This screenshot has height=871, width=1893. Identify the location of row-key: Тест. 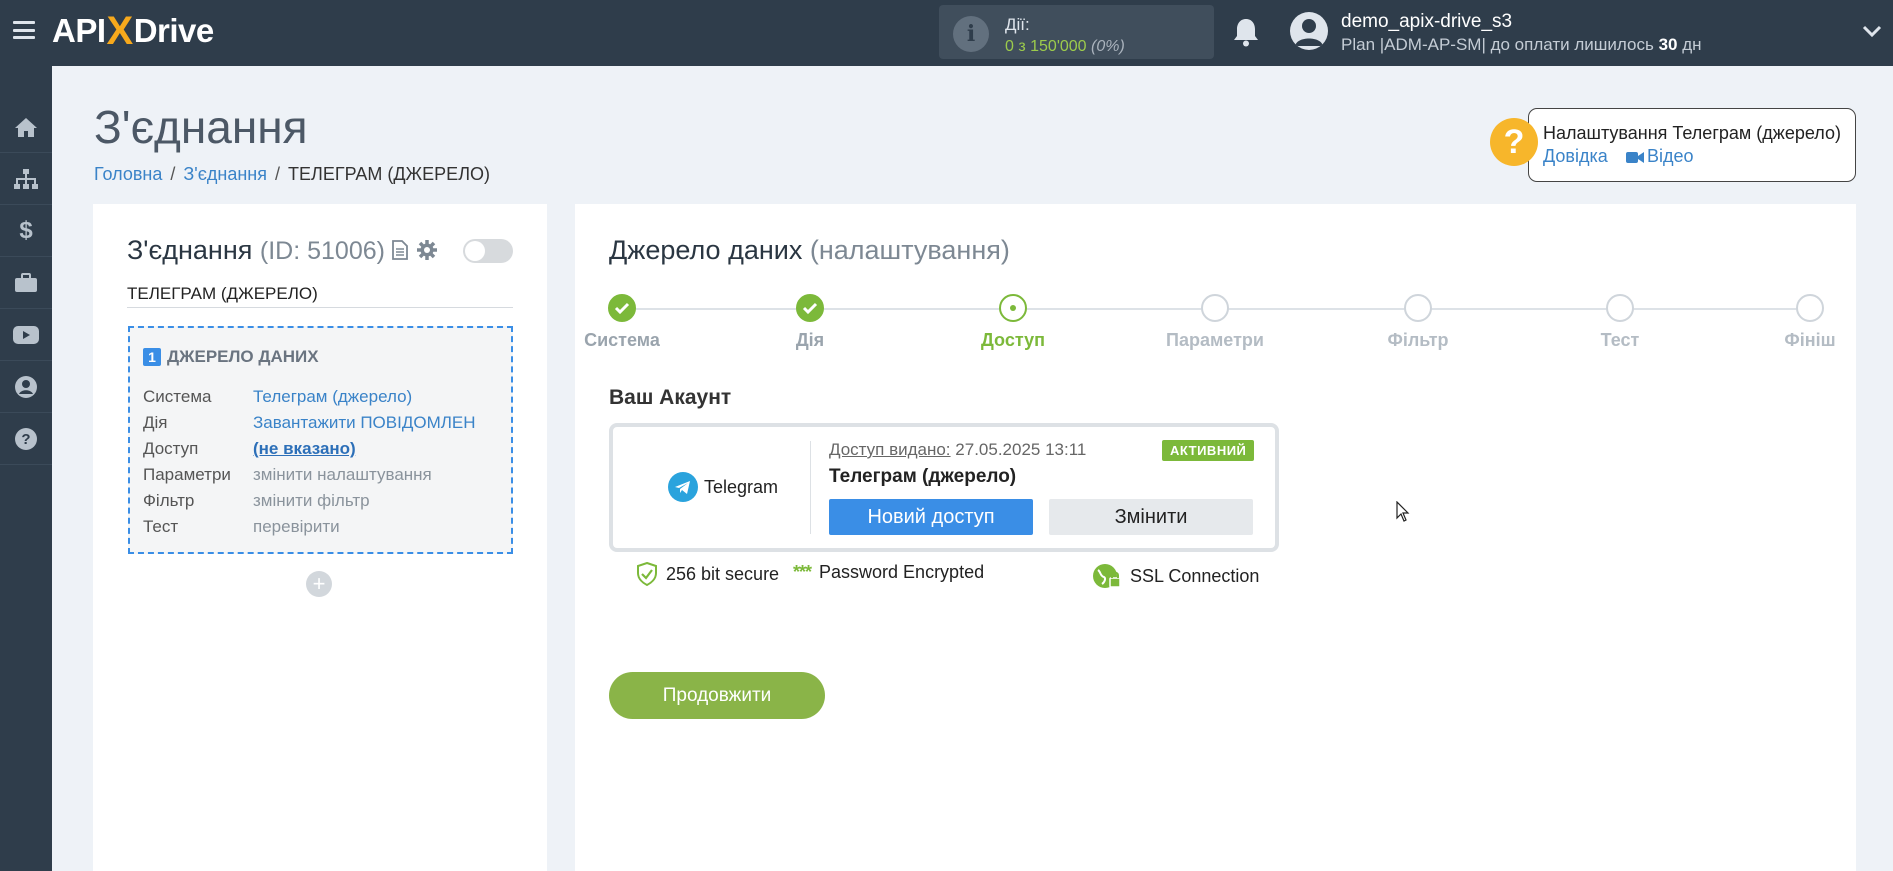
(161, 526).